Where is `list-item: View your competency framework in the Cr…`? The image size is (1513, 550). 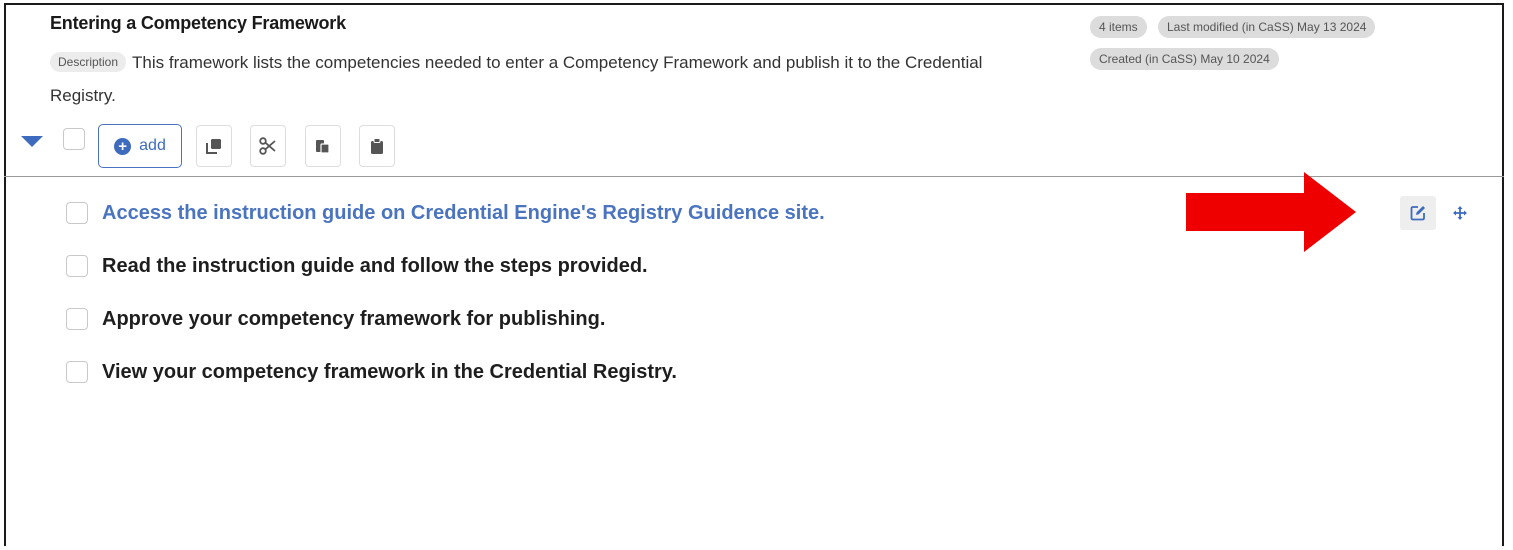
list-item: View your competency framework in the Cr… is located at coordinates (371, 372).